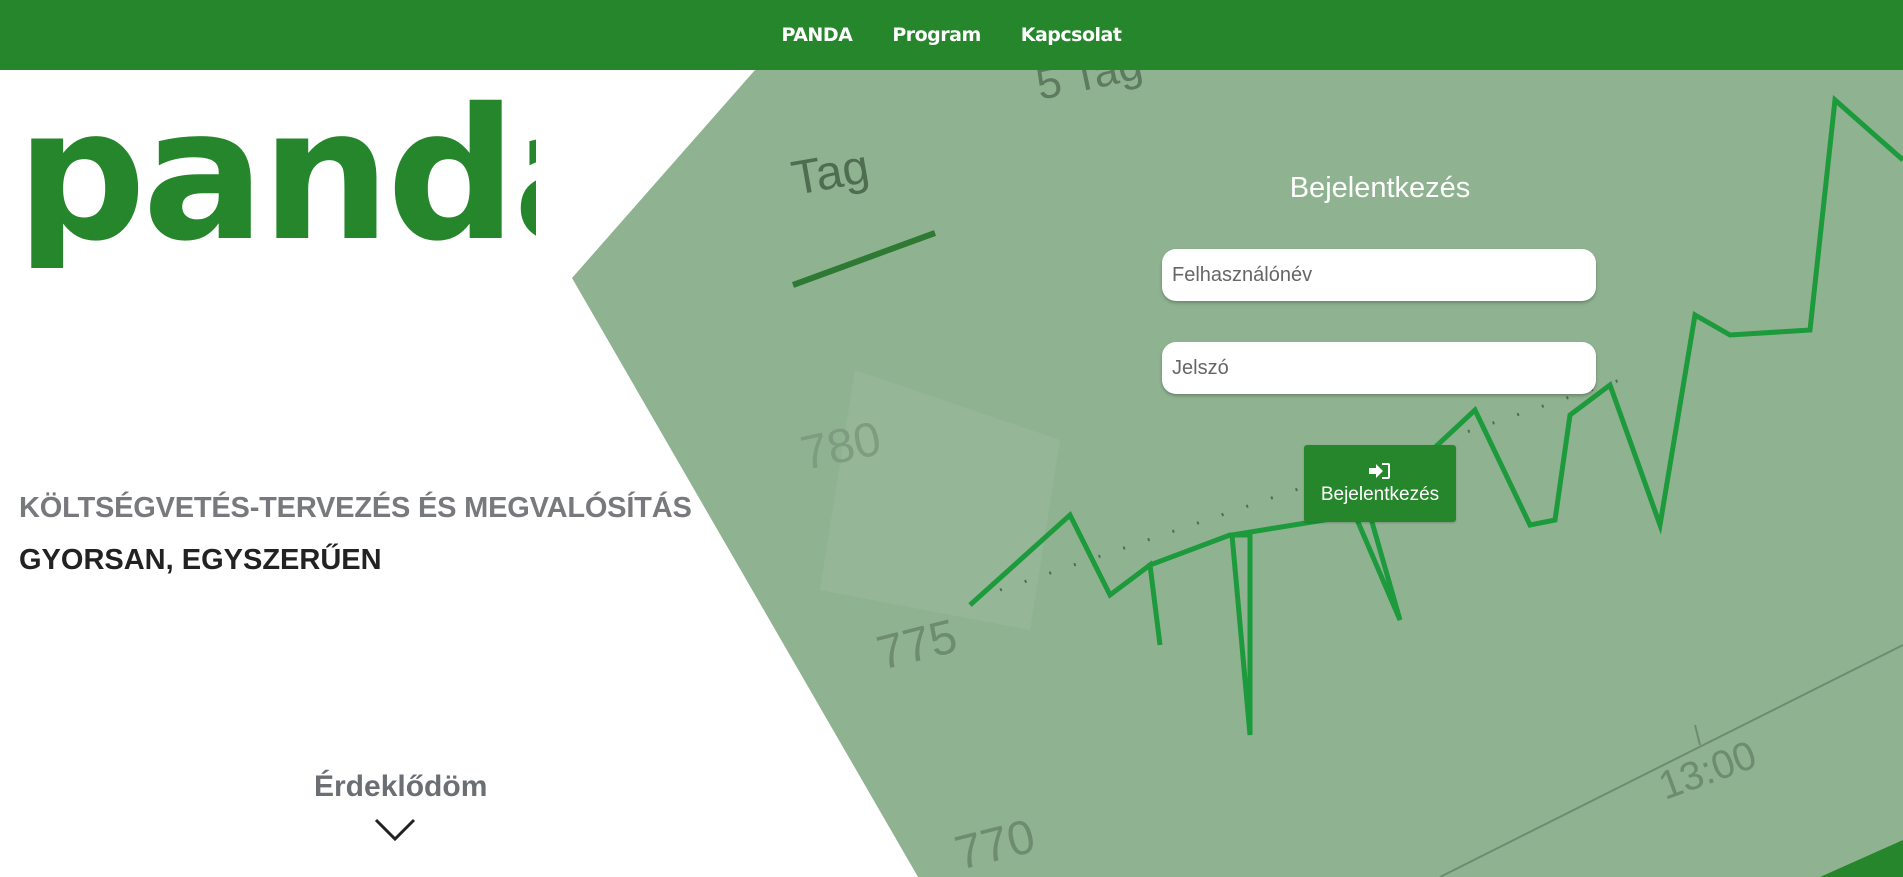 The height and width of the screenshot is (877, 1903). What do you see at coordinates (355, 508) in the screenshot?
I see `tagline-primary: KÖLTSÉGVETÉS-TERVEZÉS ÉS MEGVALÓSÍTÁS` at bounding box center [355, 508].